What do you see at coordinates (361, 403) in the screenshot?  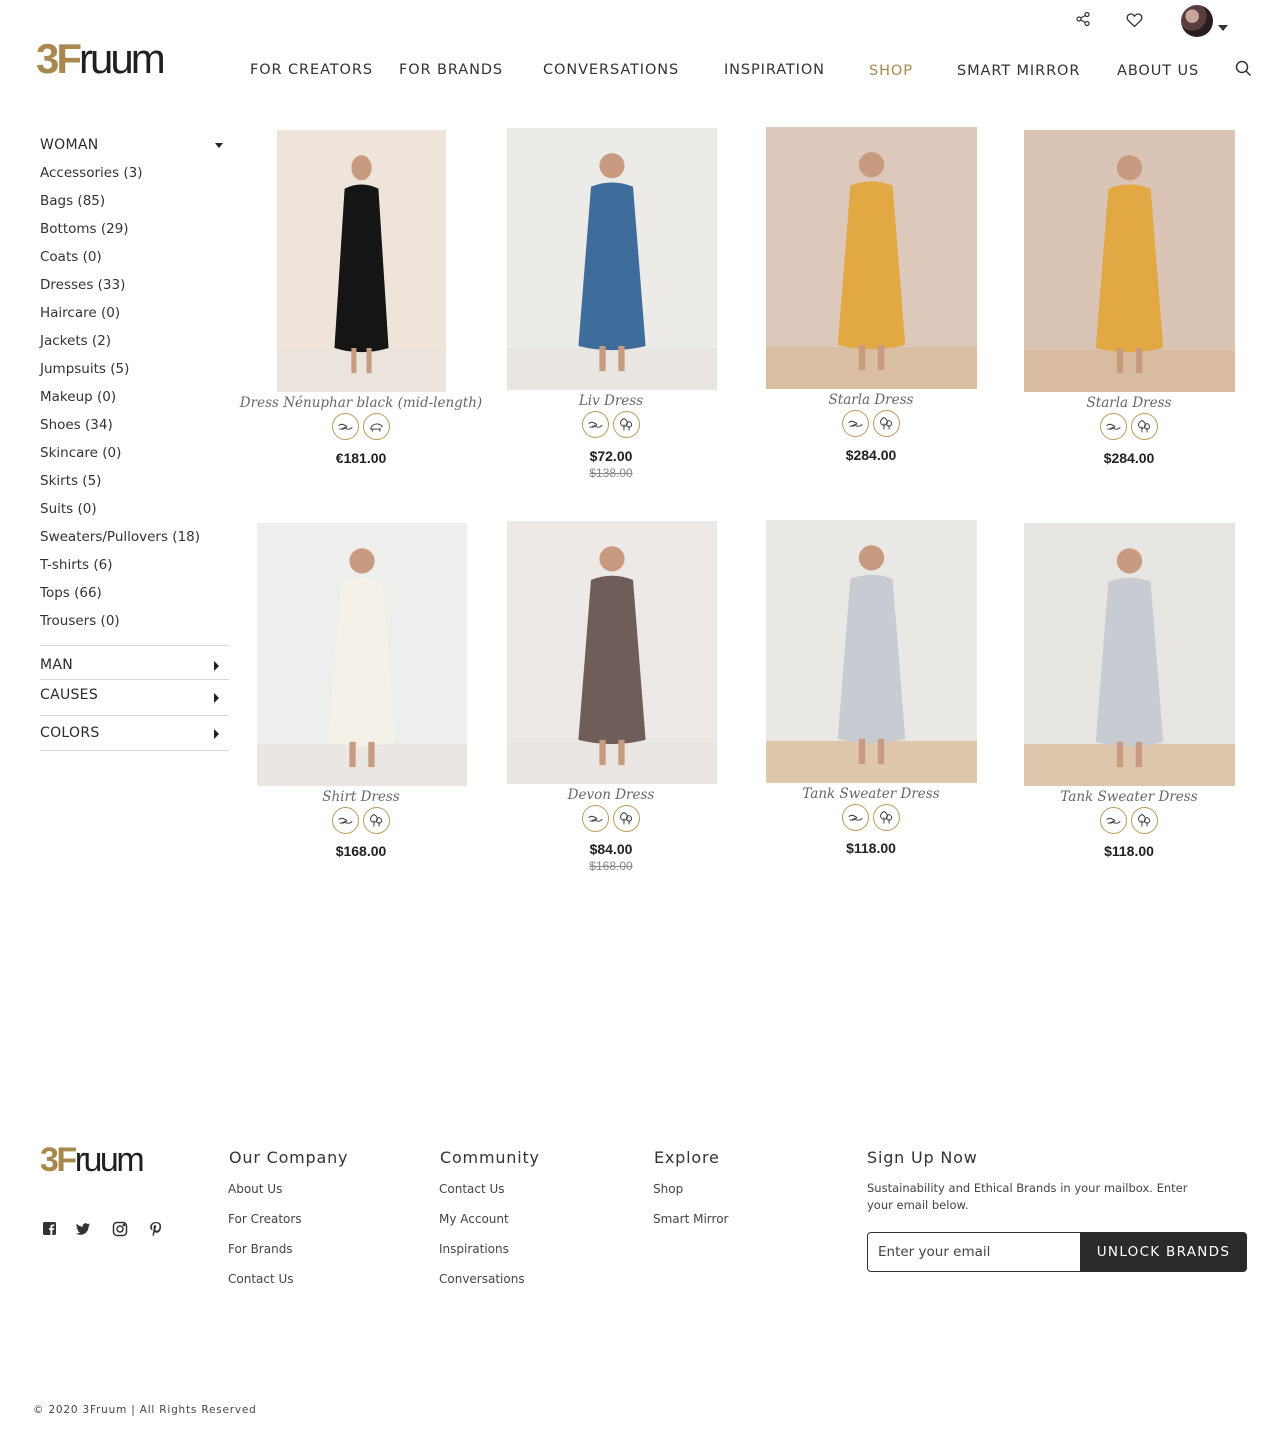 I see `product-name: Dress Nénuphar black (mid-length)` at bounding box center [361, 403].